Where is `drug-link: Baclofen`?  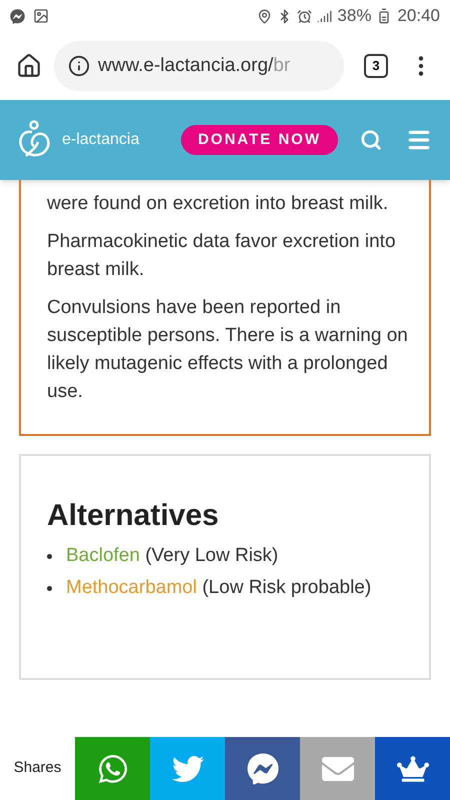 drug-link: Baclofen is located at coordinates (103, 555).